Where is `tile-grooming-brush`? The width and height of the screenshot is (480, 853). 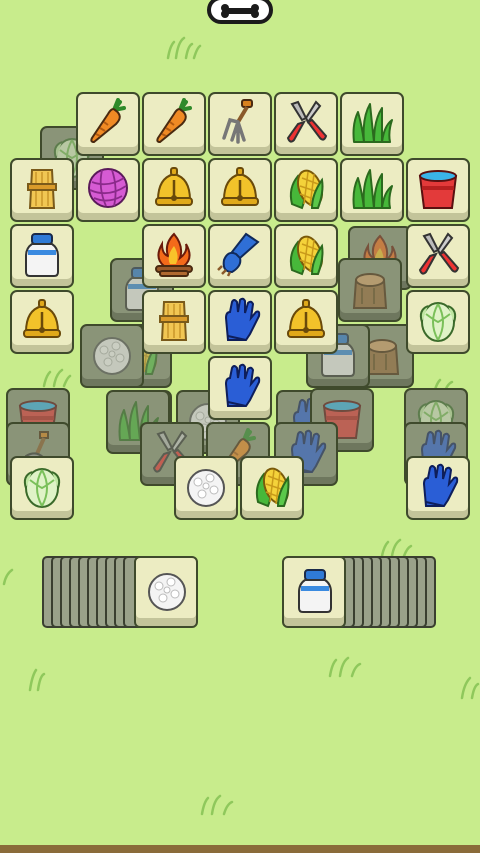
tile-grooming-brush is located at coordinates (240, 256).